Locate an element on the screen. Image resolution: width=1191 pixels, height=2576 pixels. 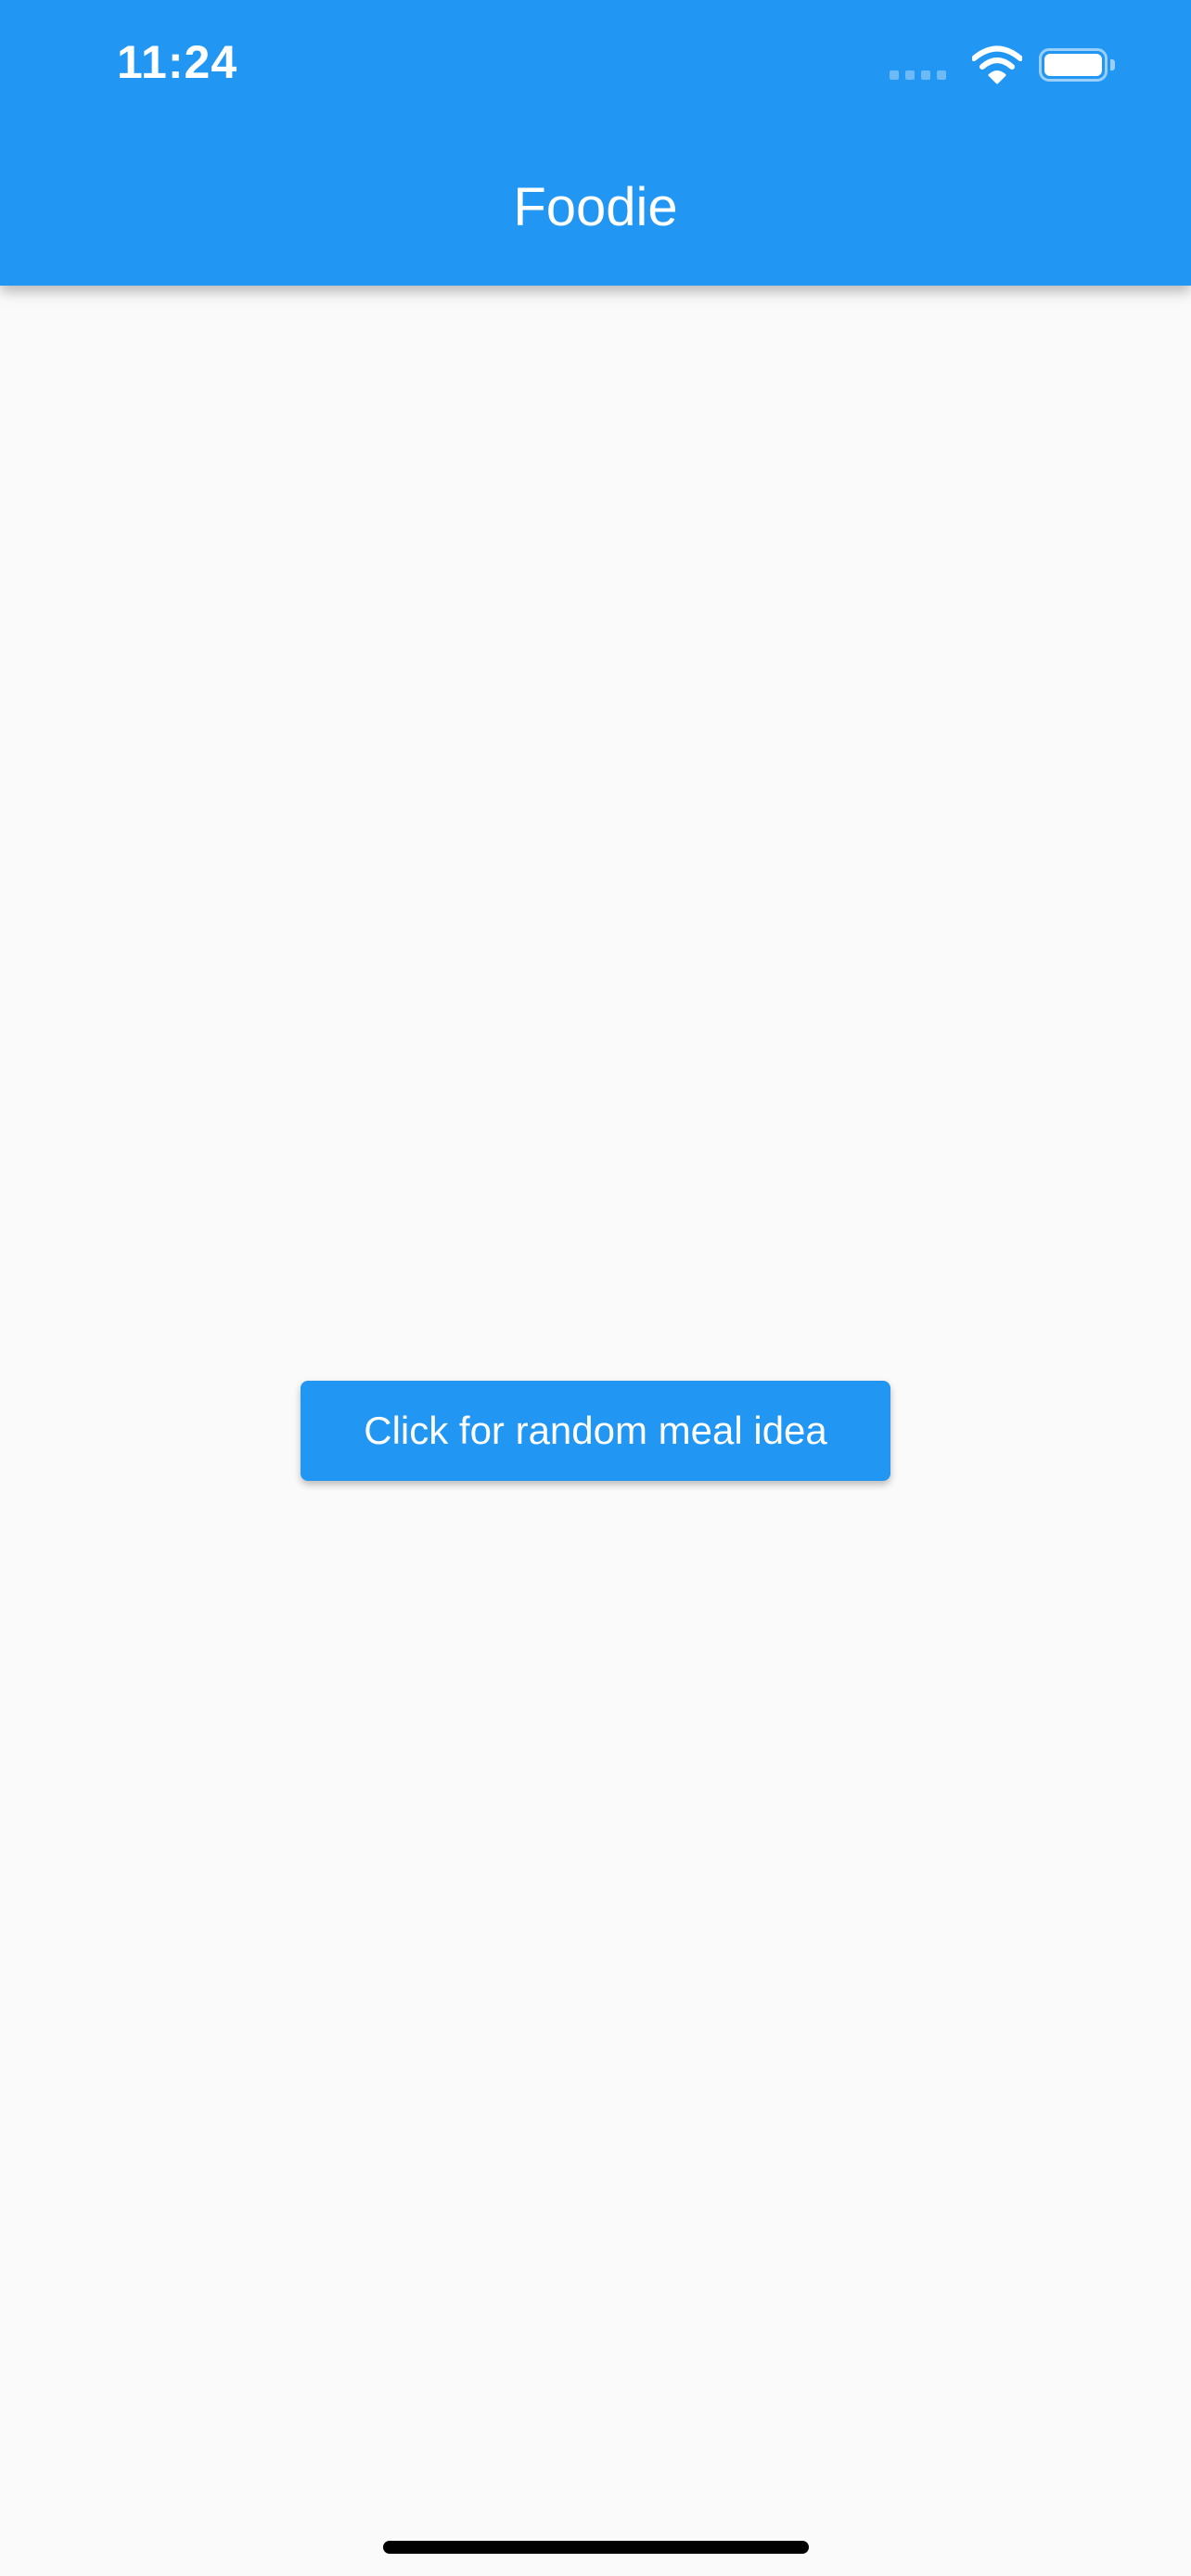
home-indicator is located at coordinates (596, 2547).